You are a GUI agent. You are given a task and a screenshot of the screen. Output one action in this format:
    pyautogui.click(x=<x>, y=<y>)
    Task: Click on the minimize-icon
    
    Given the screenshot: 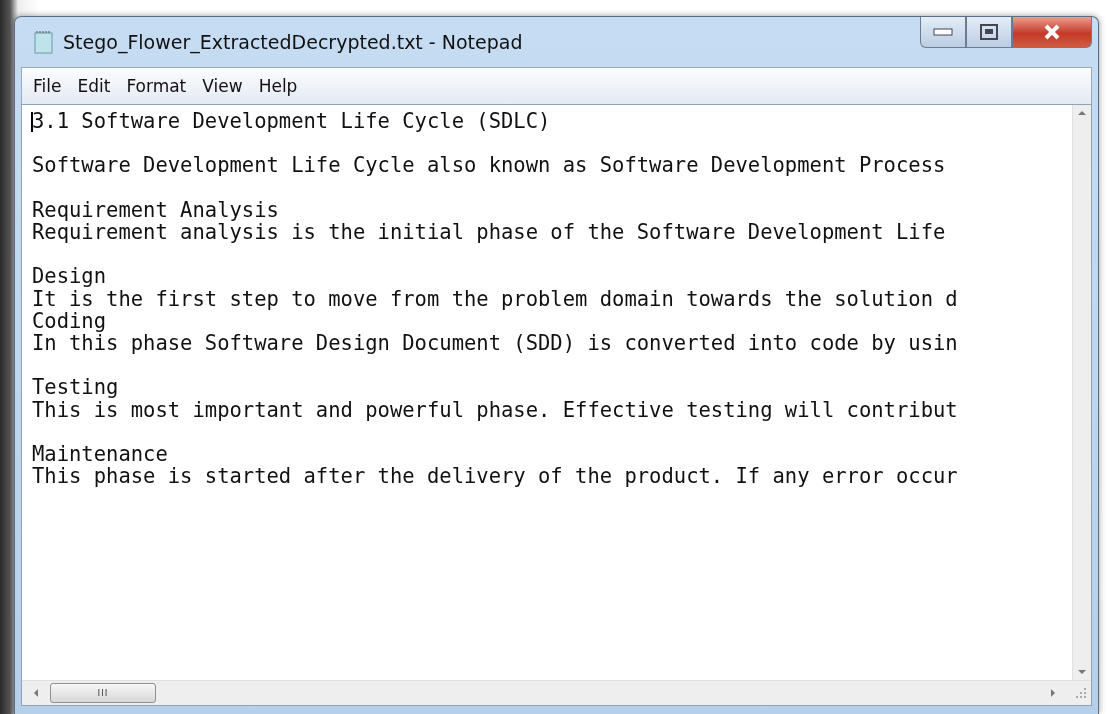 What is the action you would take?
    pyautogui.click(x=943, y=32)
    